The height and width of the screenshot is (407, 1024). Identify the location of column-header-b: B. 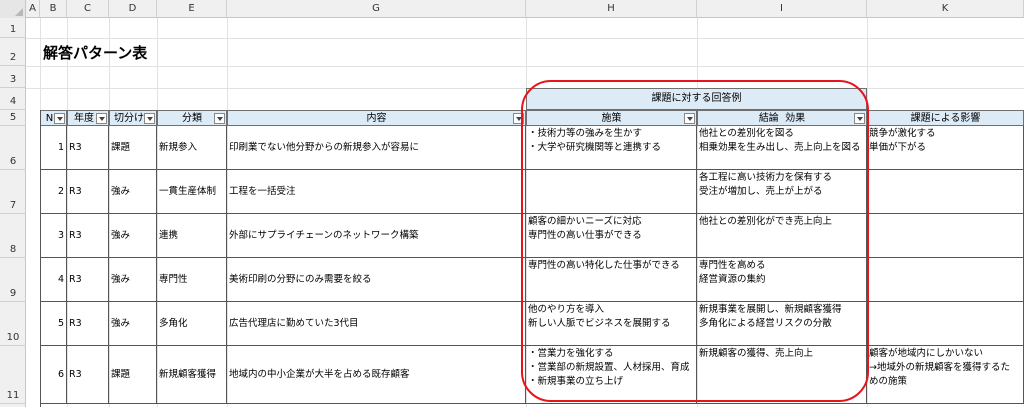
(53, 9).